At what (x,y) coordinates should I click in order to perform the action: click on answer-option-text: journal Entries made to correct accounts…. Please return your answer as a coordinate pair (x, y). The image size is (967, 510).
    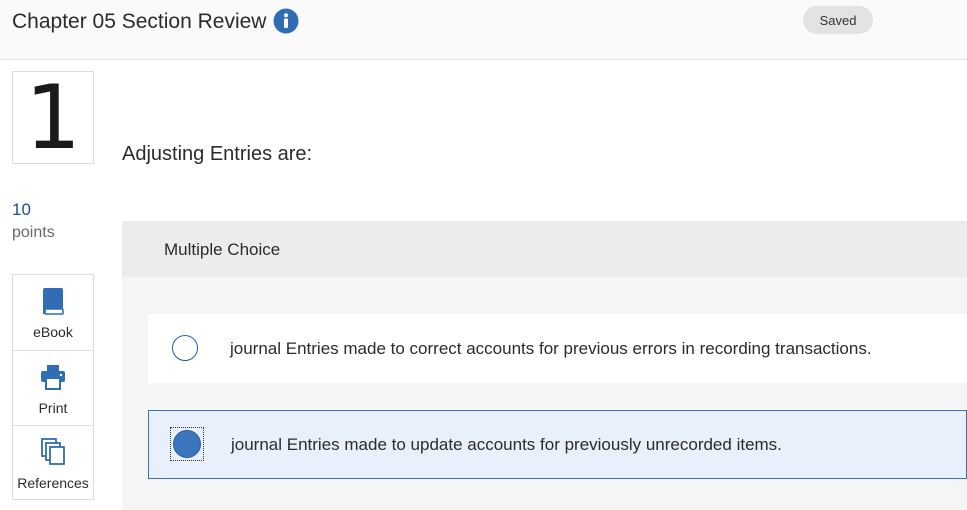
    Looking at the image, I should click on (551, 348).